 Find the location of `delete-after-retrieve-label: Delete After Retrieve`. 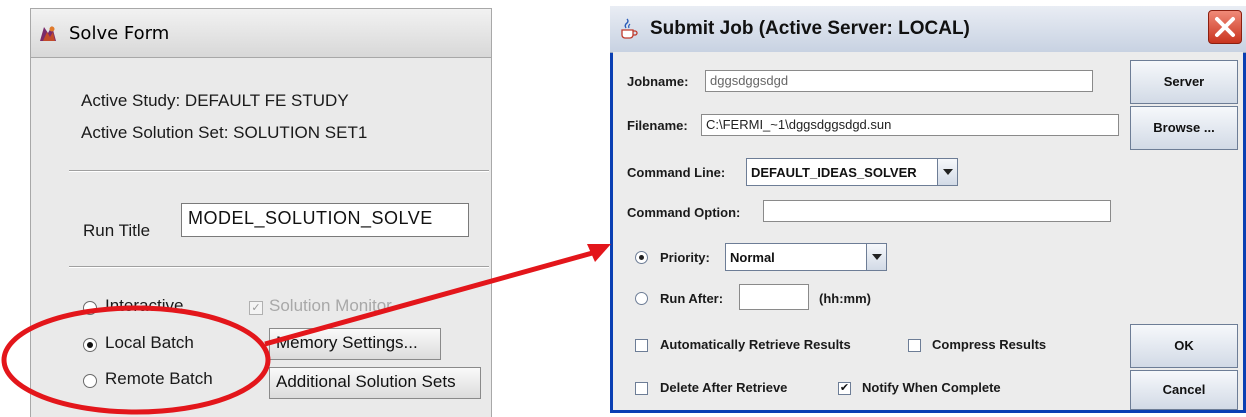

delete-after-retrieve-label: Delete After Retrieve is located at coordinates (724, 387).